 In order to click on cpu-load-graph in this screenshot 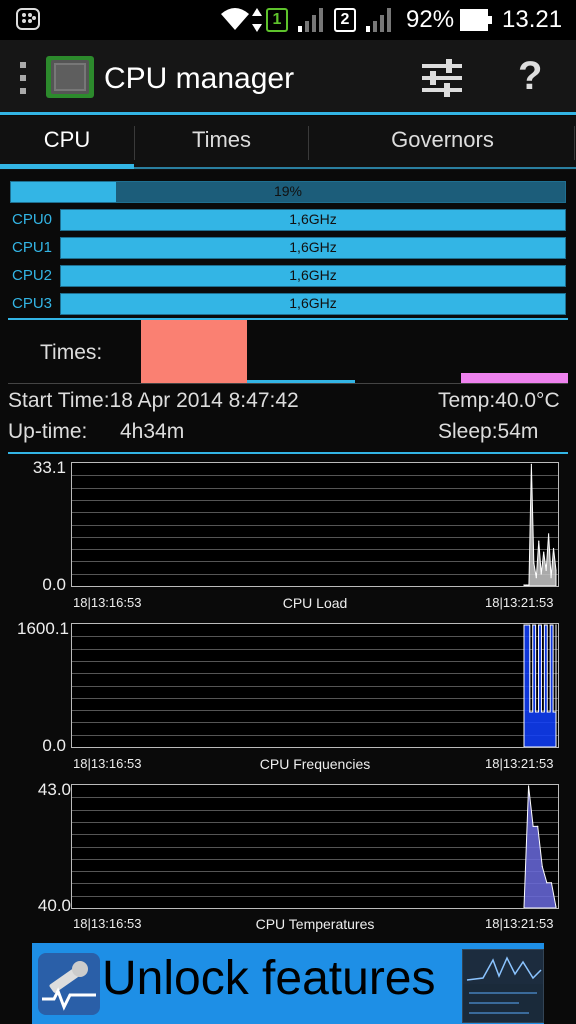, I will do `click(315, 524)`.